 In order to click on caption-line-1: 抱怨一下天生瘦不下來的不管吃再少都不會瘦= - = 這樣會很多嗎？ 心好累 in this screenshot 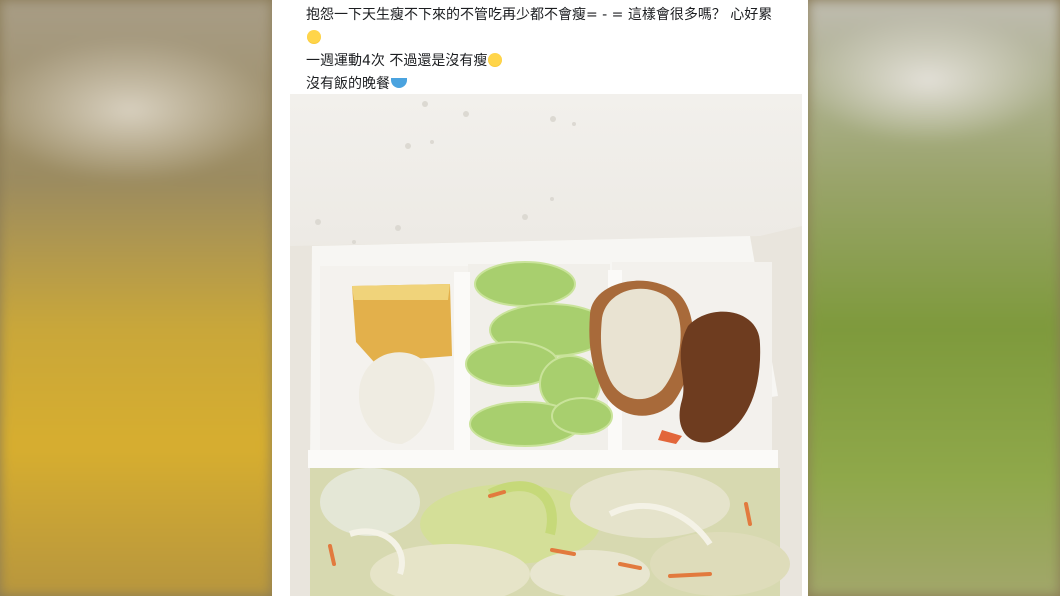, I will do `click(546, 27)`.